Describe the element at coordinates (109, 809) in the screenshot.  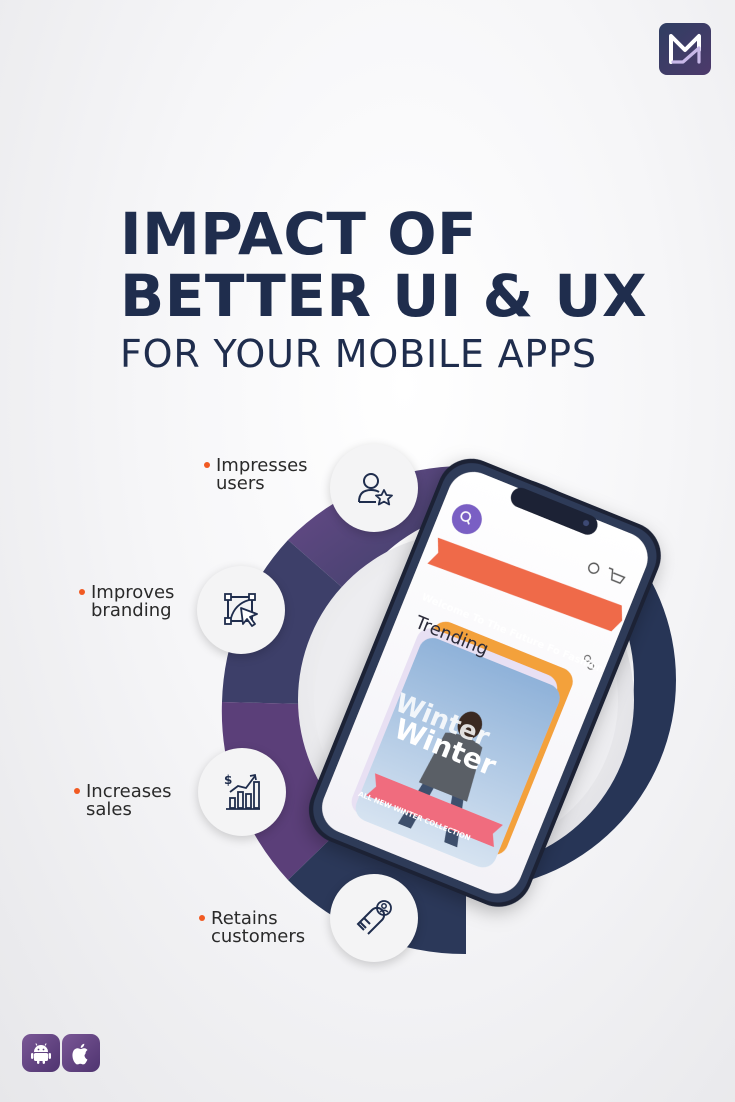
I see `benefit-label-line-2: sales` at that location.